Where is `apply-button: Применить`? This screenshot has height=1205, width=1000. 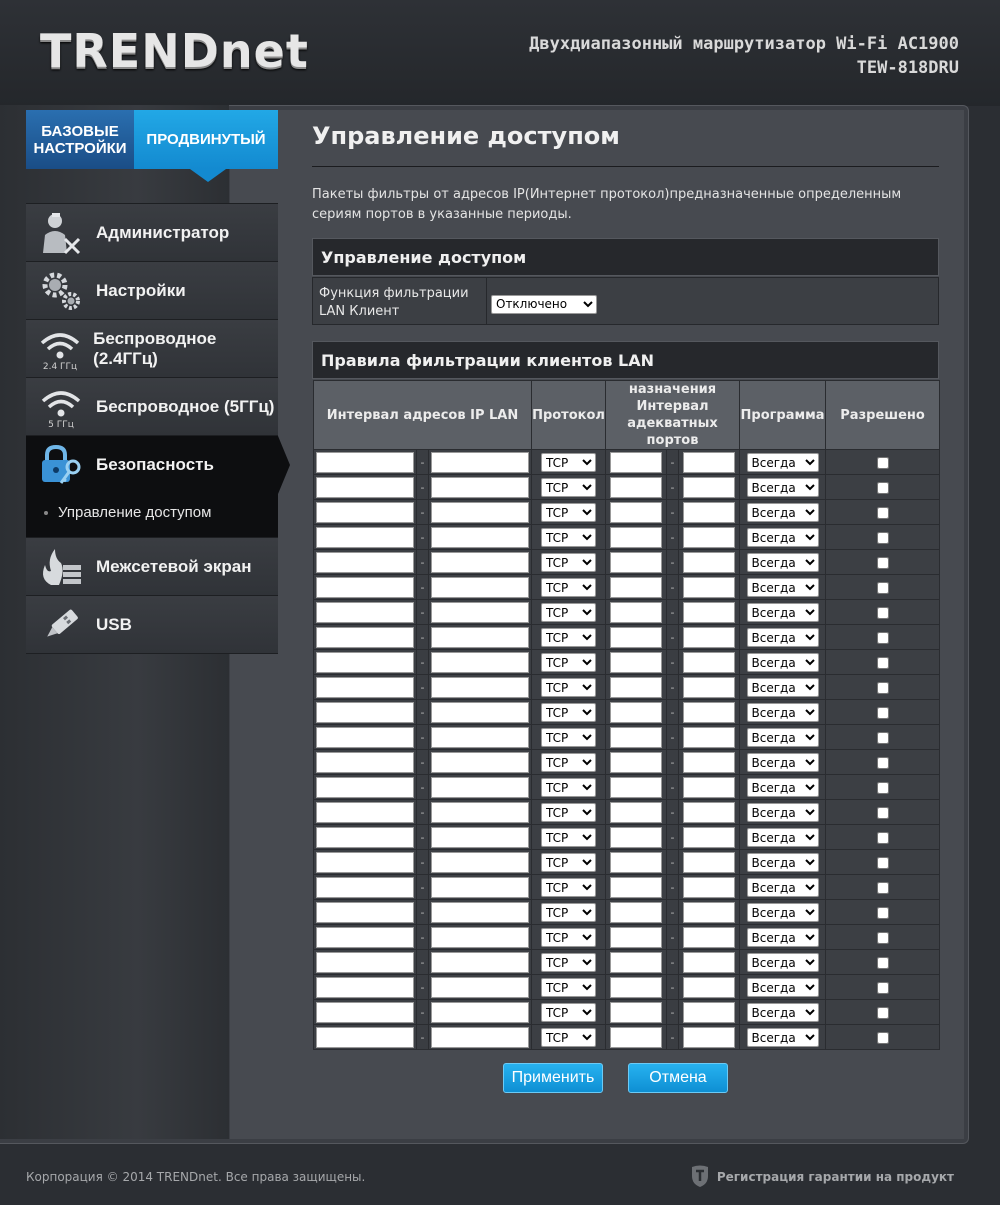
apply-button: Применить is located at coordinates (553, 1078).